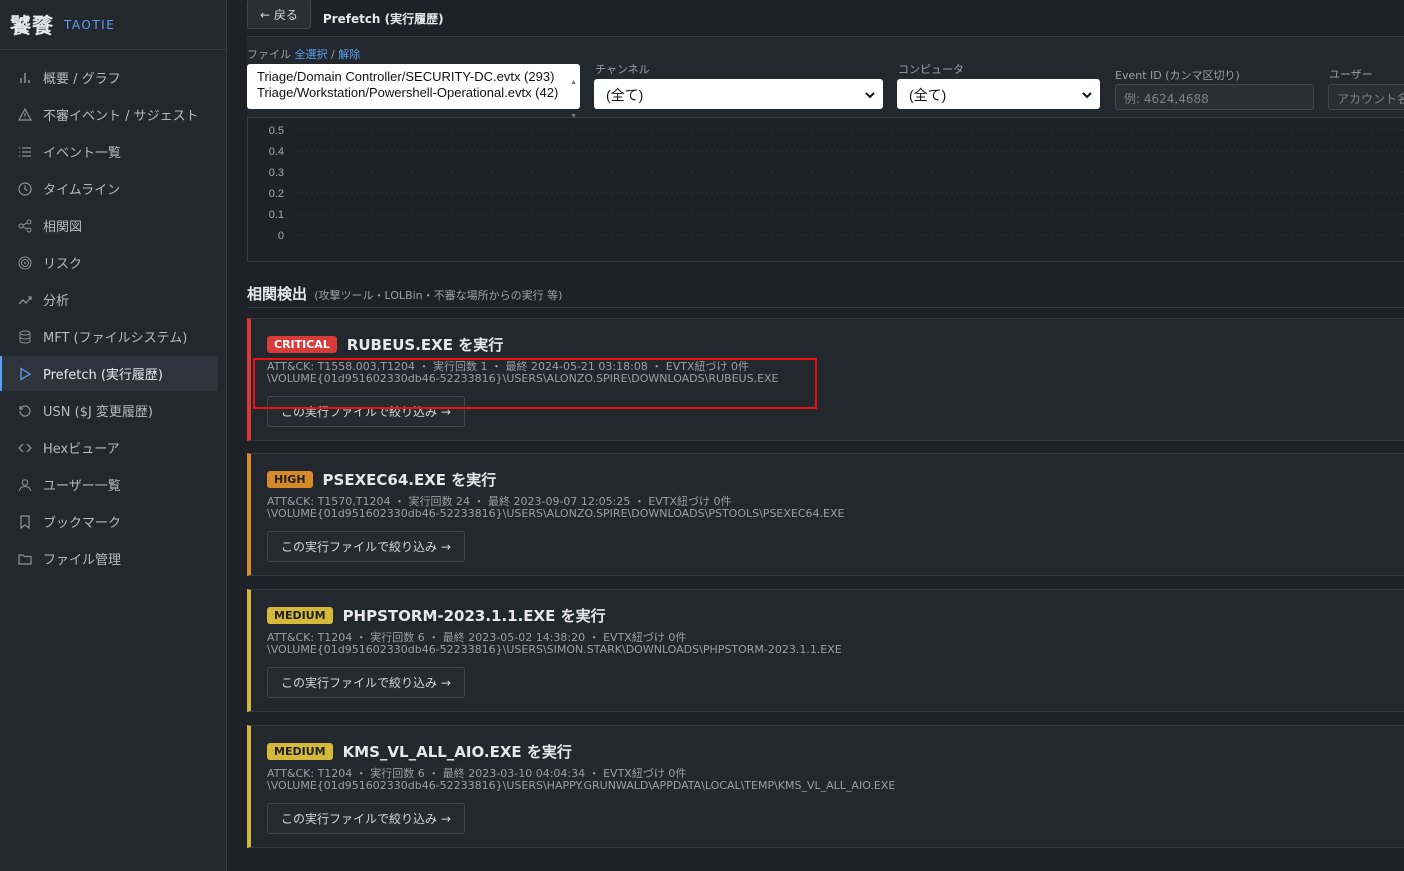 This screenshot has height=871, width=1404. Describe the element at coordinates (998, 94) in the screenshot. I see `computer-select: (全て)` at that location.